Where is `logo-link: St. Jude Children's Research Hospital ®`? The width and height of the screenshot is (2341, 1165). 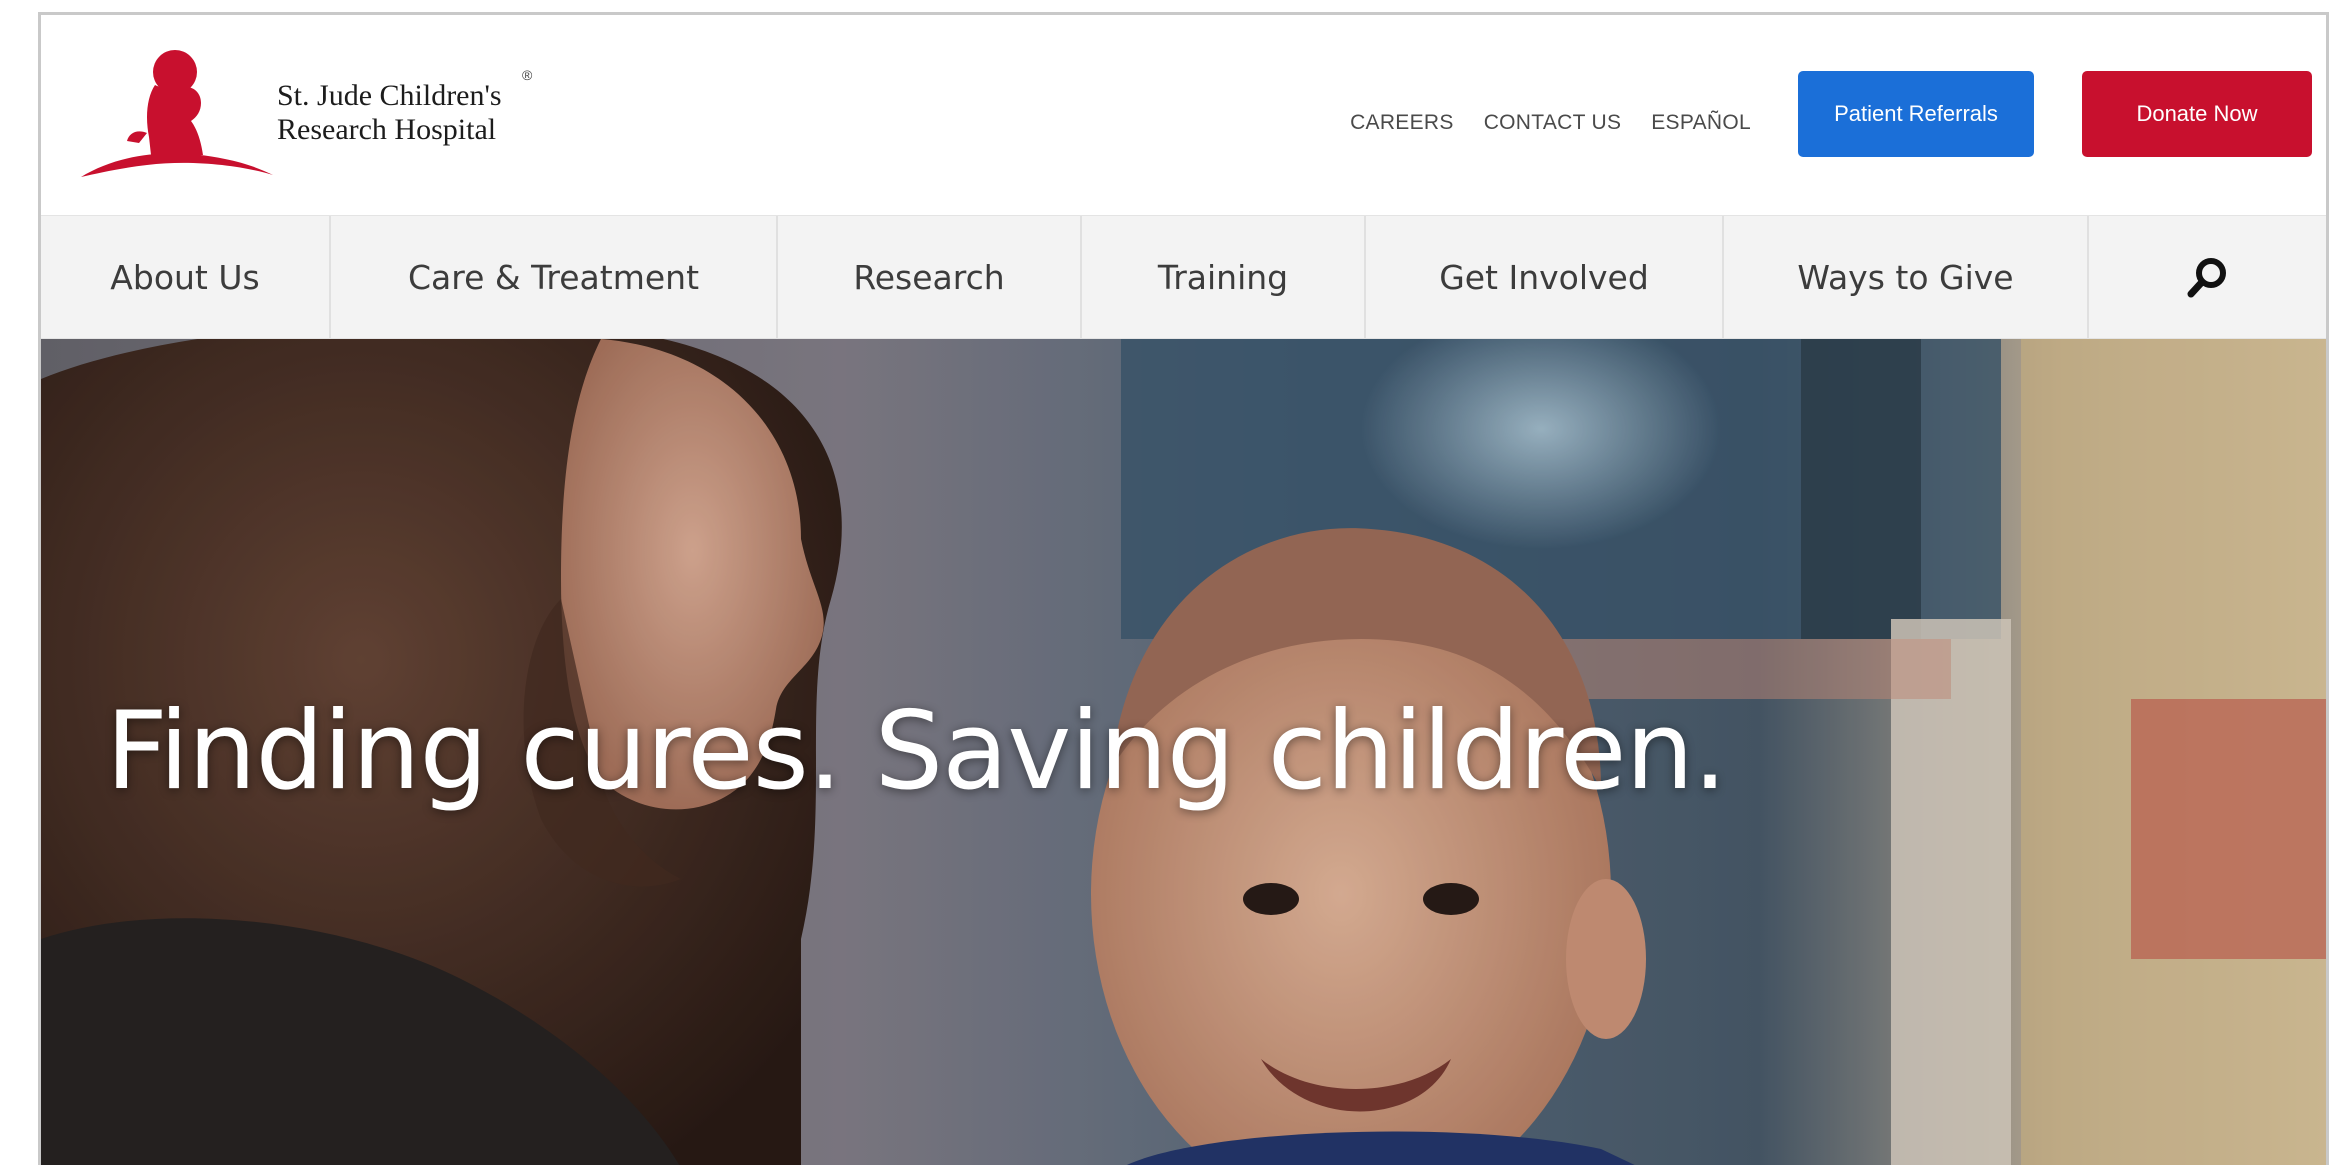 logo-link: St. Jude Children's Research Hospital ® is located at coordinates (304, 112).